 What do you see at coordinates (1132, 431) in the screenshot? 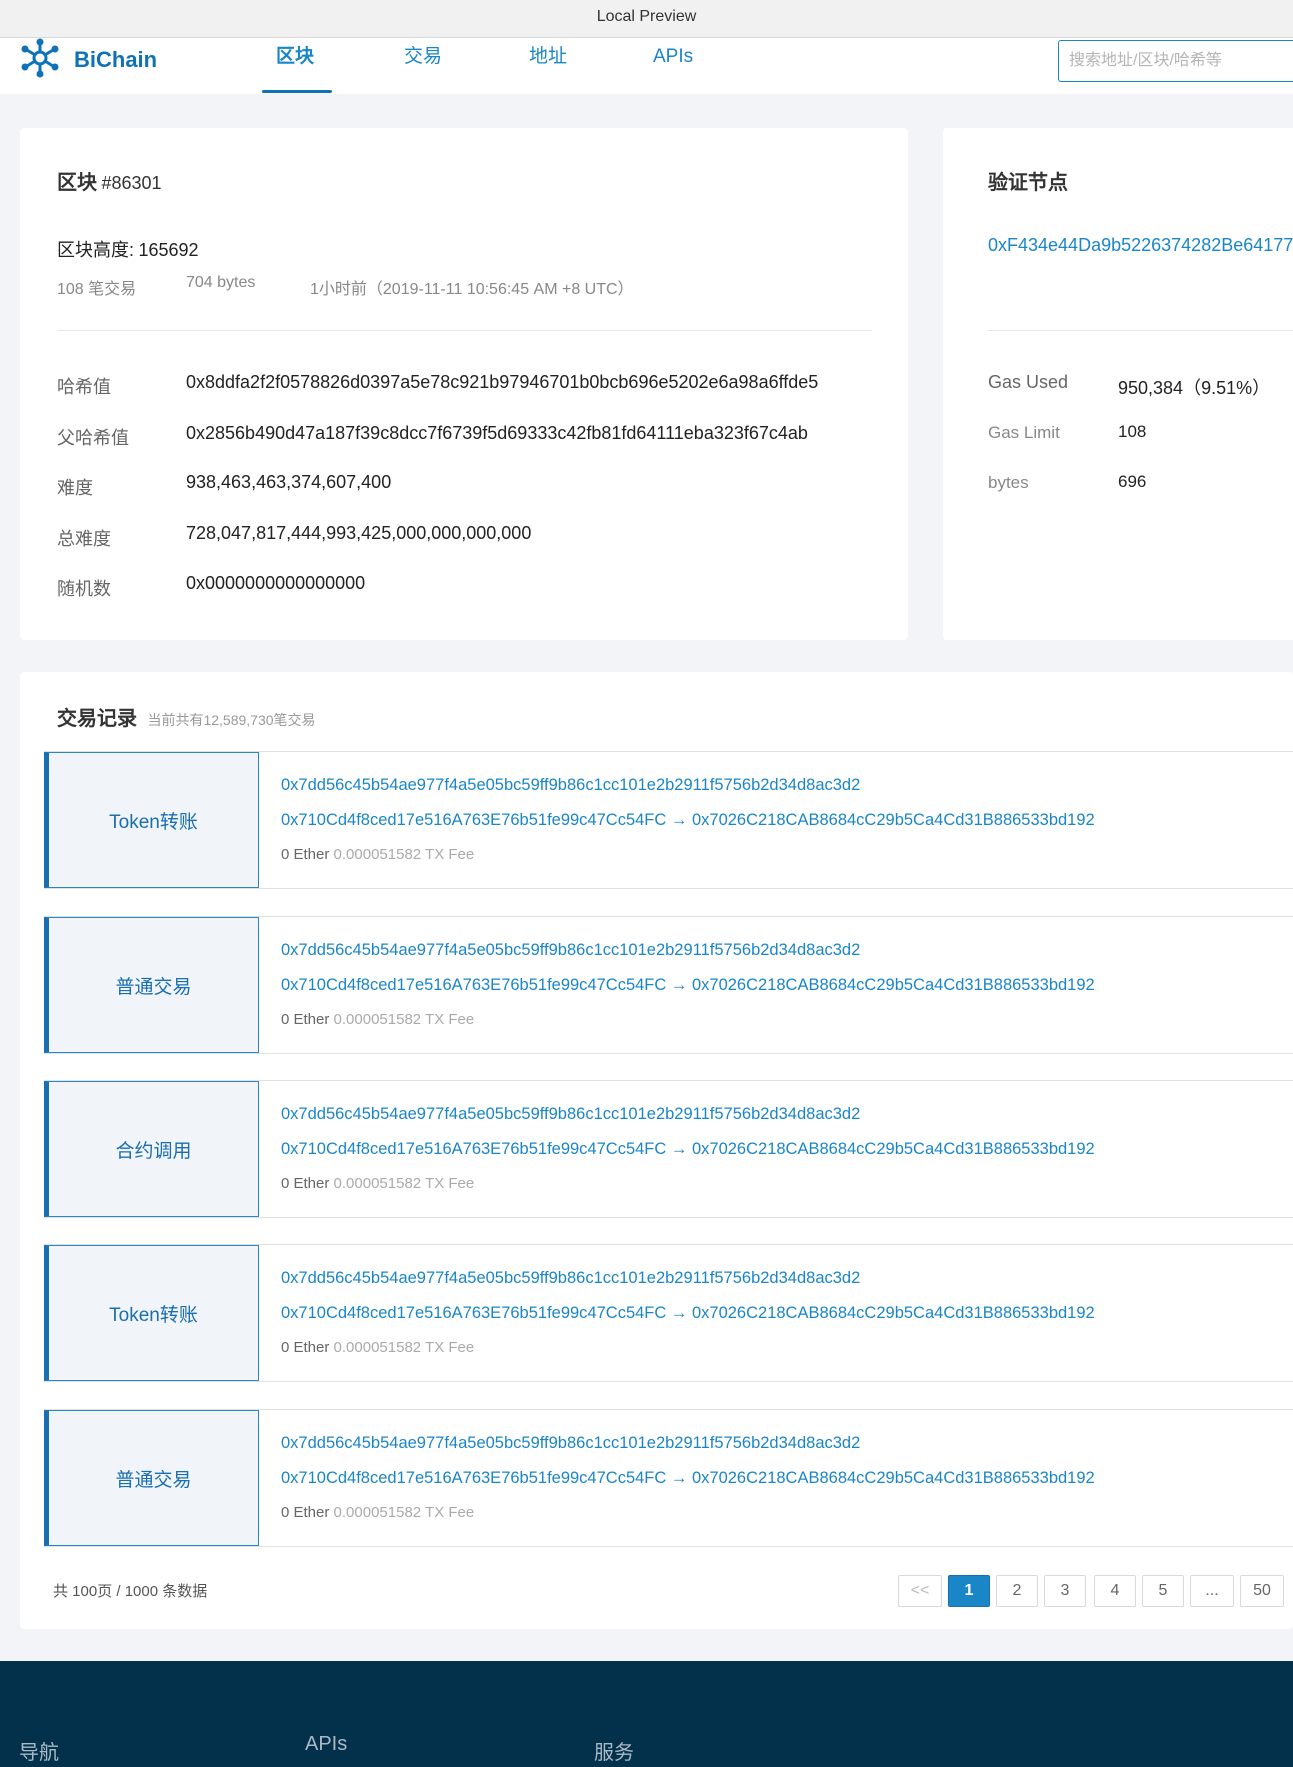
I see `stat-value-gas-limit: 108` at bounding box center [1132, 431].